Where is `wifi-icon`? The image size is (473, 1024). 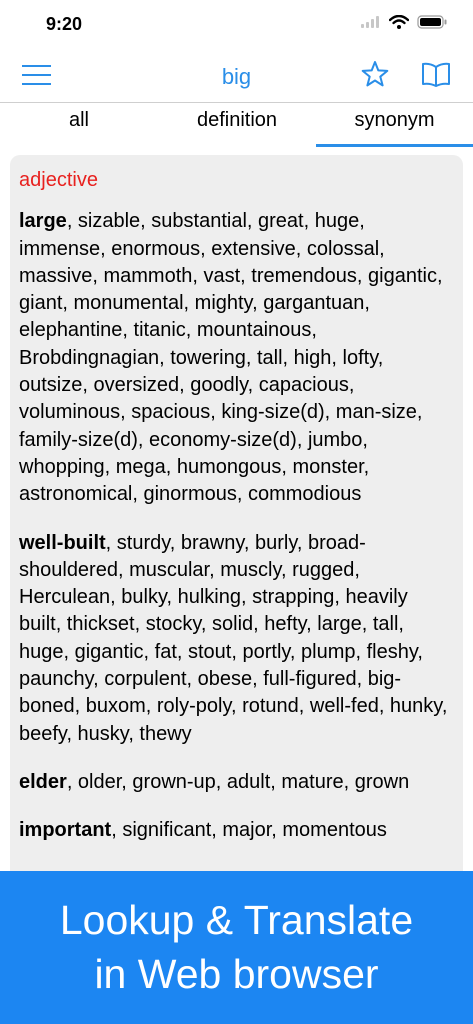
wifi-icon is located at coordinates (399, 22).